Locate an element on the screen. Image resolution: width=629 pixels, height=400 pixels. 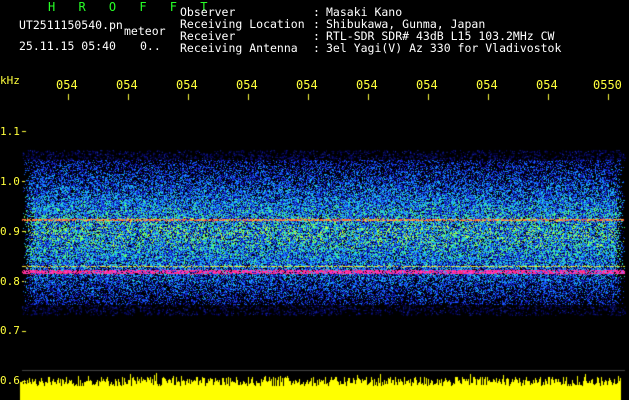
info-value-antenna: 3el Yagi(V) Az 330 for Vladivostok is located at coordinates (444, 48).